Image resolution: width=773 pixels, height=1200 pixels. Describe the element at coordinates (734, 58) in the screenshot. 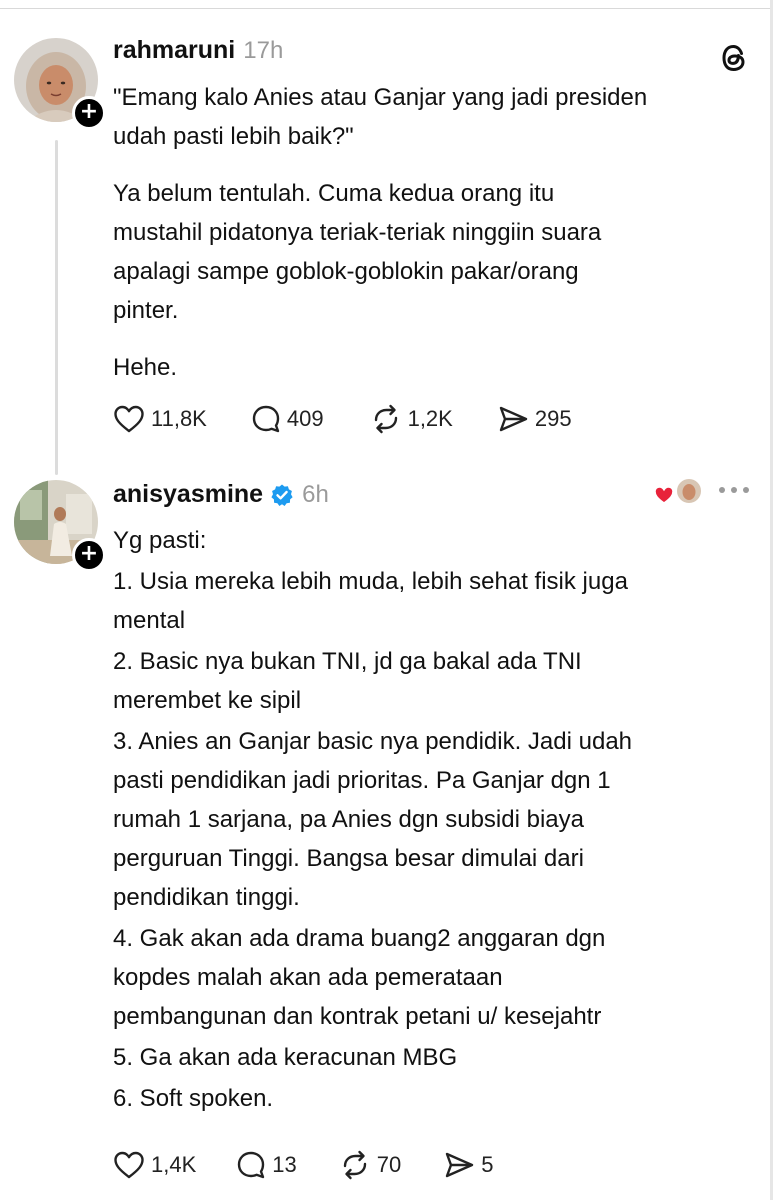

I see `threads-logo-icon` at that location.